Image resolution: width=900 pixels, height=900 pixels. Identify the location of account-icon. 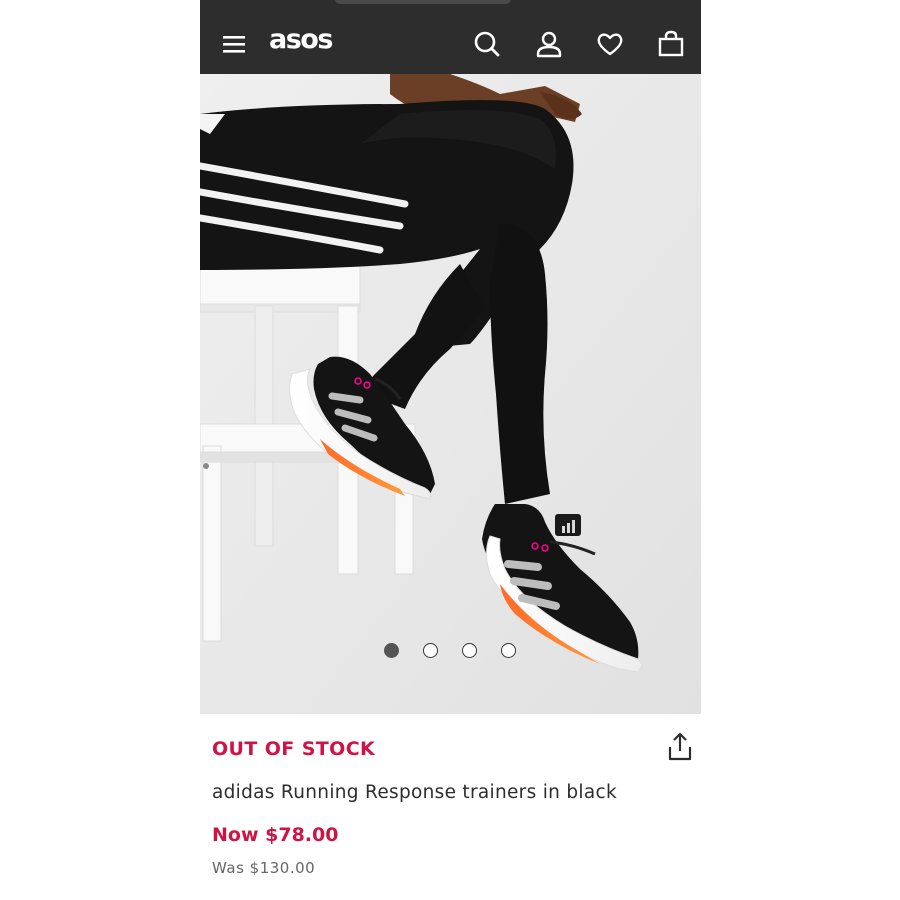
(549, 44).